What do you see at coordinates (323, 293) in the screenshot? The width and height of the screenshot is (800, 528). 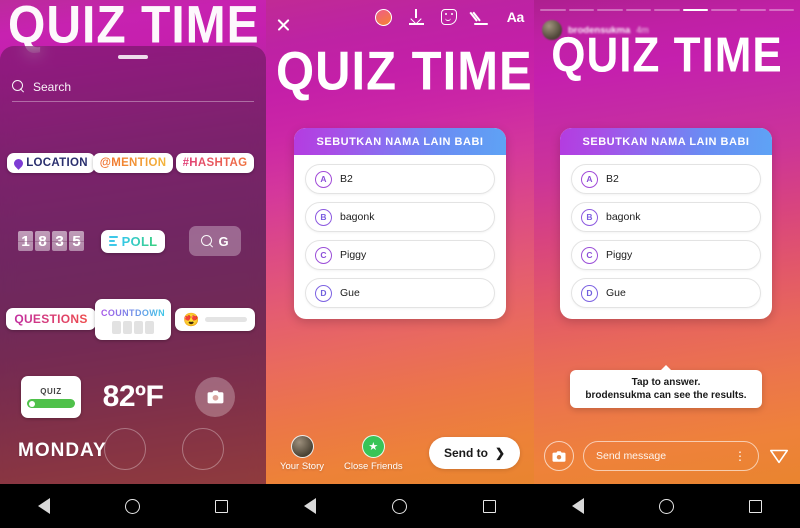 I see `option-letter-d: D` at bounding box center [323, 293].